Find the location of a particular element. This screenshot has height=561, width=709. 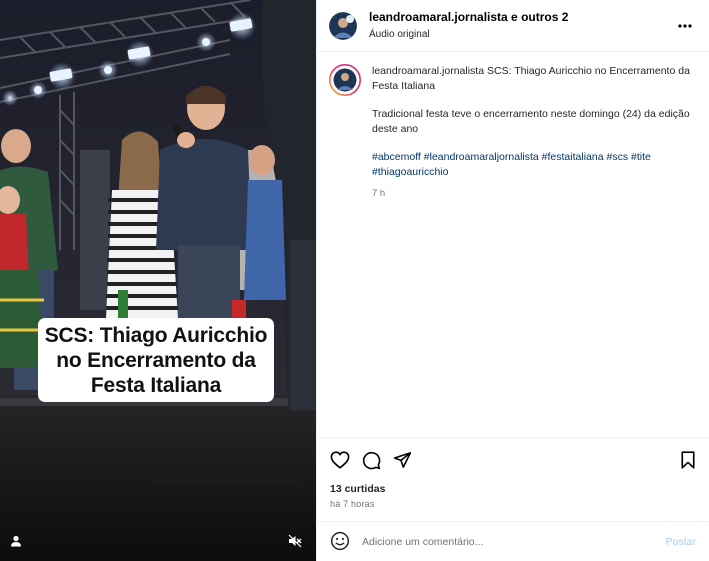

person-icon is located at coordinates (16, 541).